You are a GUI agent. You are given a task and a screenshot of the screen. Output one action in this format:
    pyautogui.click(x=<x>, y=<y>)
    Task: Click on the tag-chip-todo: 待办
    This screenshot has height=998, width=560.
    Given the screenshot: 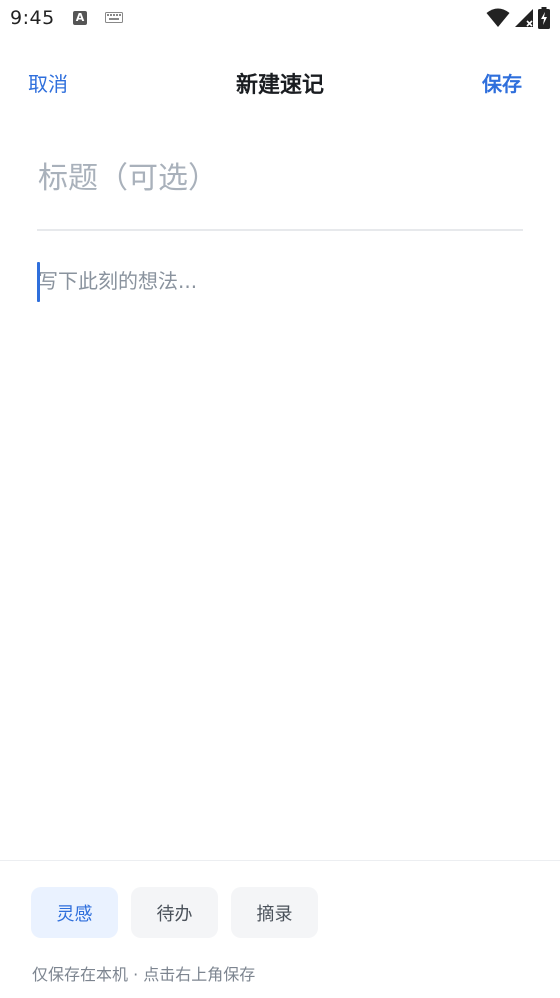 What is the action you would take?
    pyautogui.click(x=174, y=912)
    